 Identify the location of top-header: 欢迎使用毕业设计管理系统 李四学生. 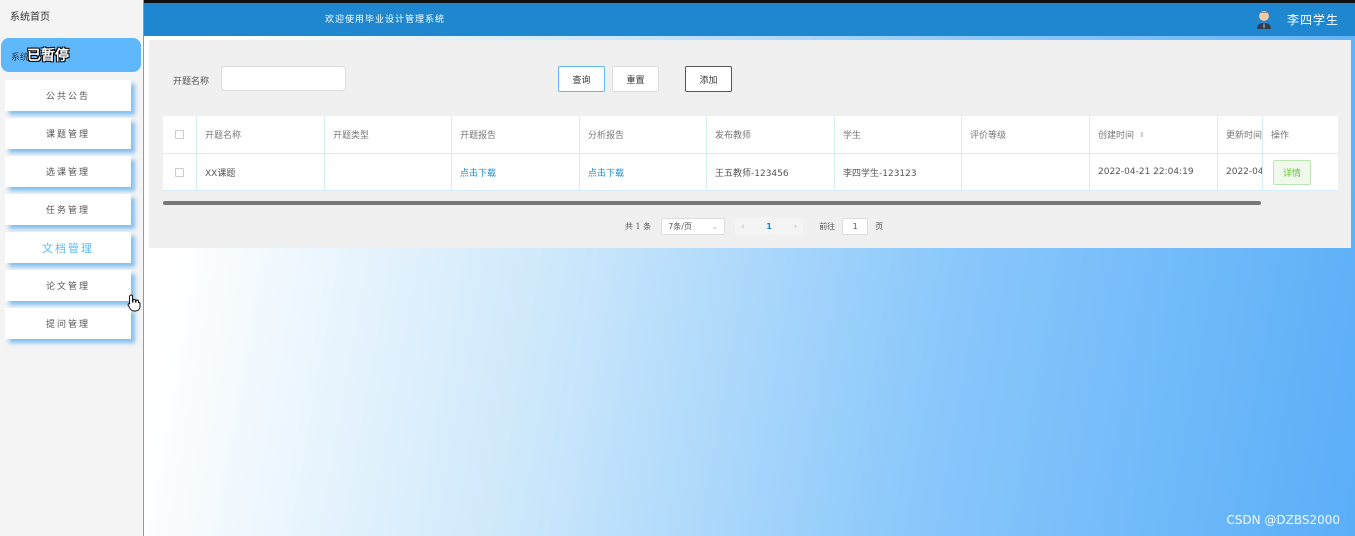
(749, 18).